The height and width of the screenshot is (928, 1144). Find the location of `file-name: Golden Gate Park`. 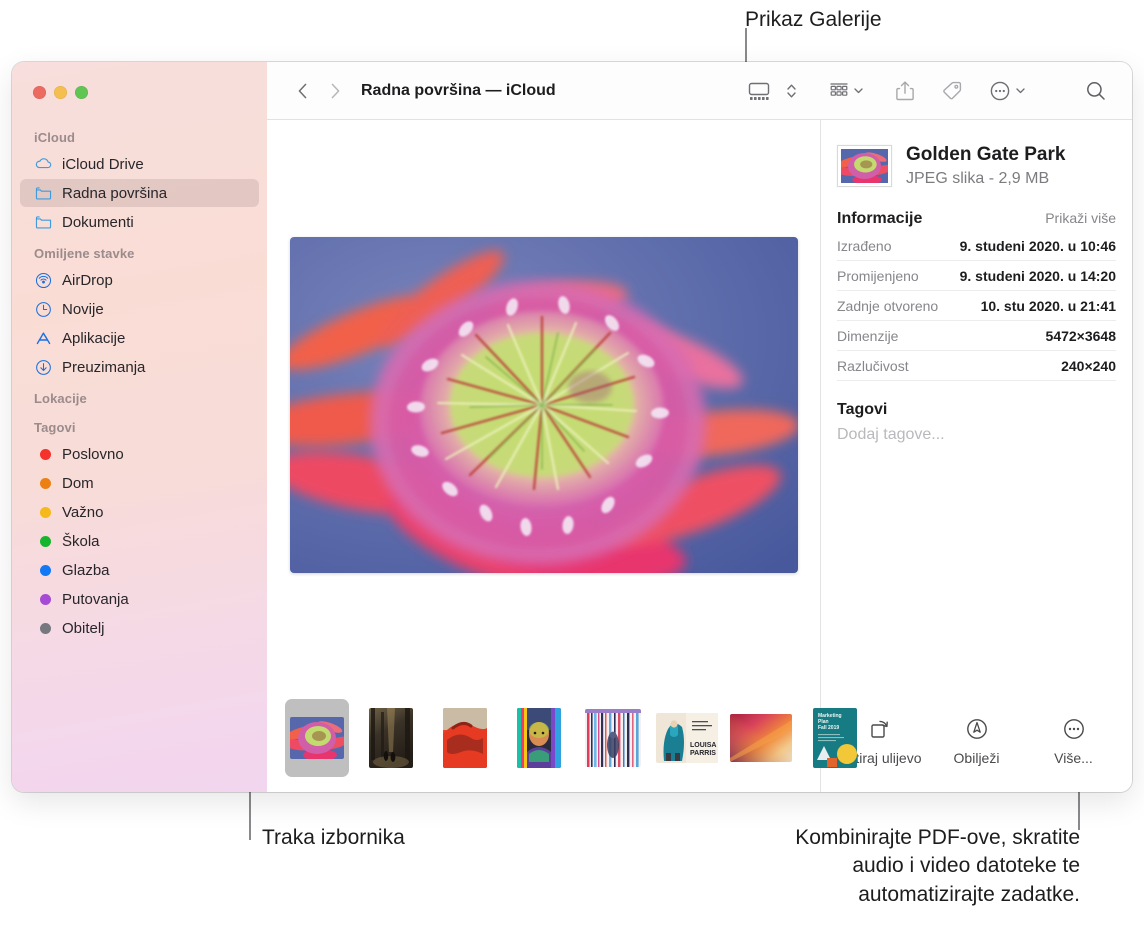

file-name: Golden Gate Park is located at coordinates (986, 154).